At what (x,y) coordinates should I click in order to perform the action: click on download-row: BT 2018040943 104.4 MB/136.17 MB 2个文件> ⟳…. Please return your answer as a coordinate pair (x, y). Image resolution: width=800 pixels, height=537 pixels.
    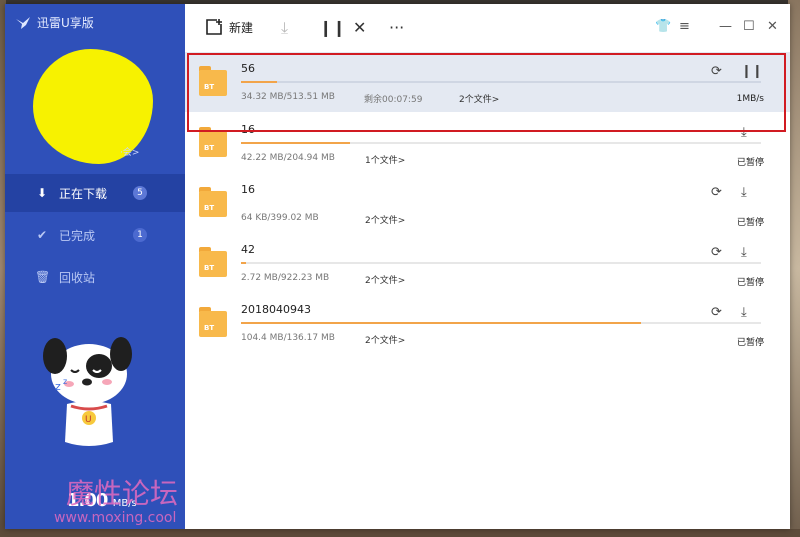
    Looking at the image, I should click on (487, 323).